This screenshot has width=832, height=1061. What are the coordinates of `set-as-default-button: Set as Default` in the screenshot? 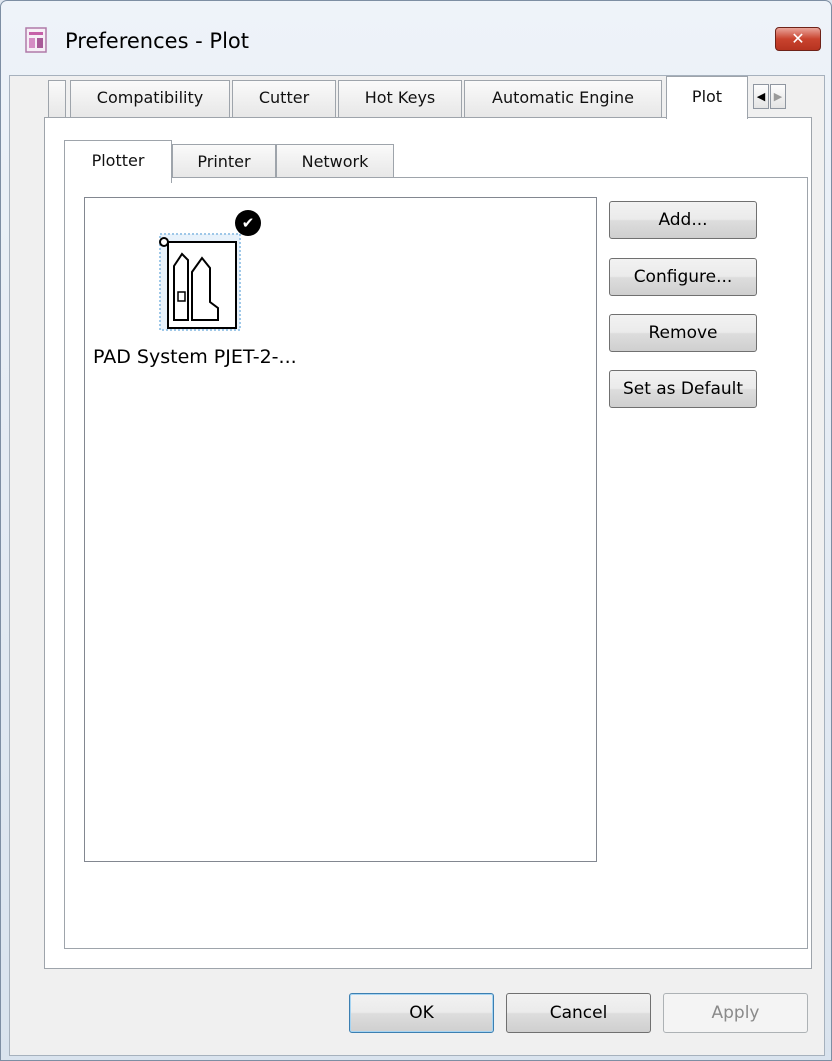 It's located at (683, 389).